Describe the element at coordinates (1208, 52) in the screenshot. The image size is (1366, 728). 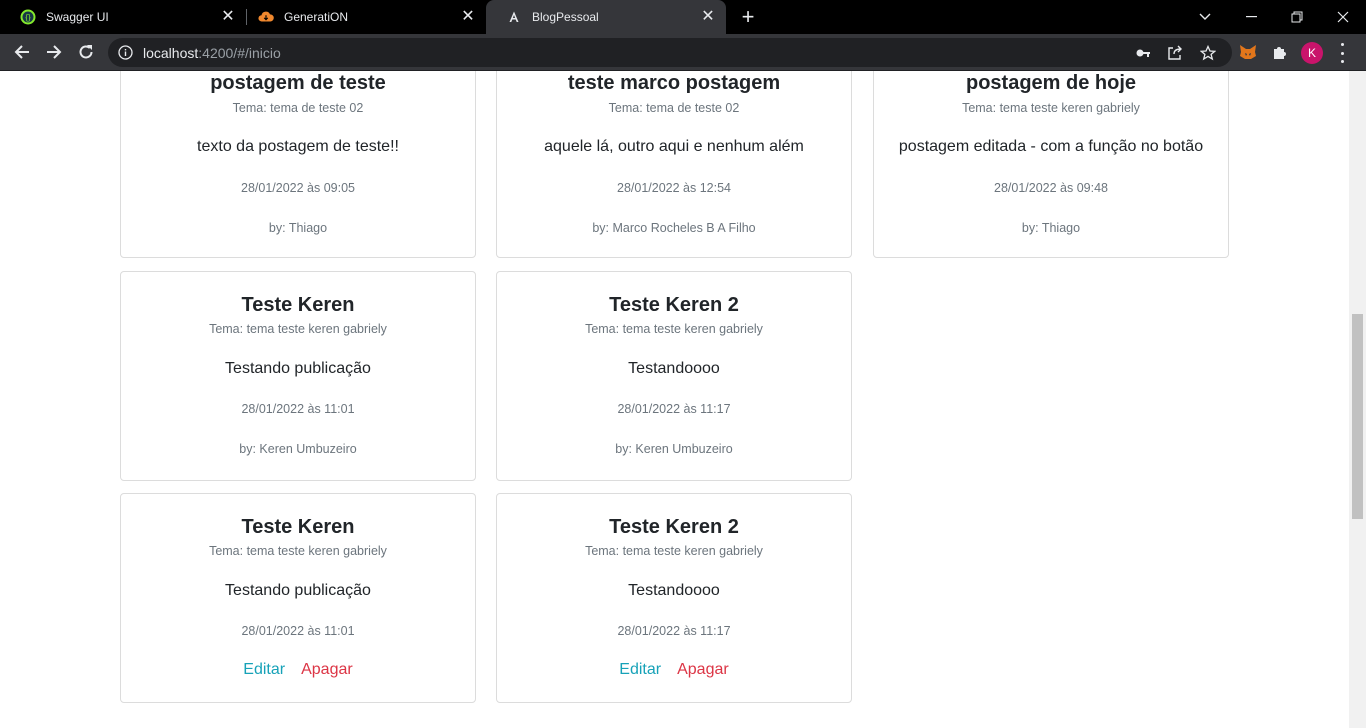
I see `bookmark-star-icon` at that location.